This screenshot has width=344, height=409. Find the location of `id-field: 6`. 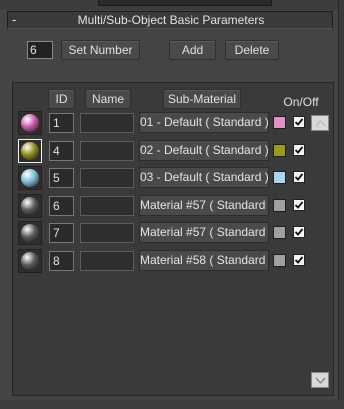

id-field: 6 is located at coordinates (61, 205).